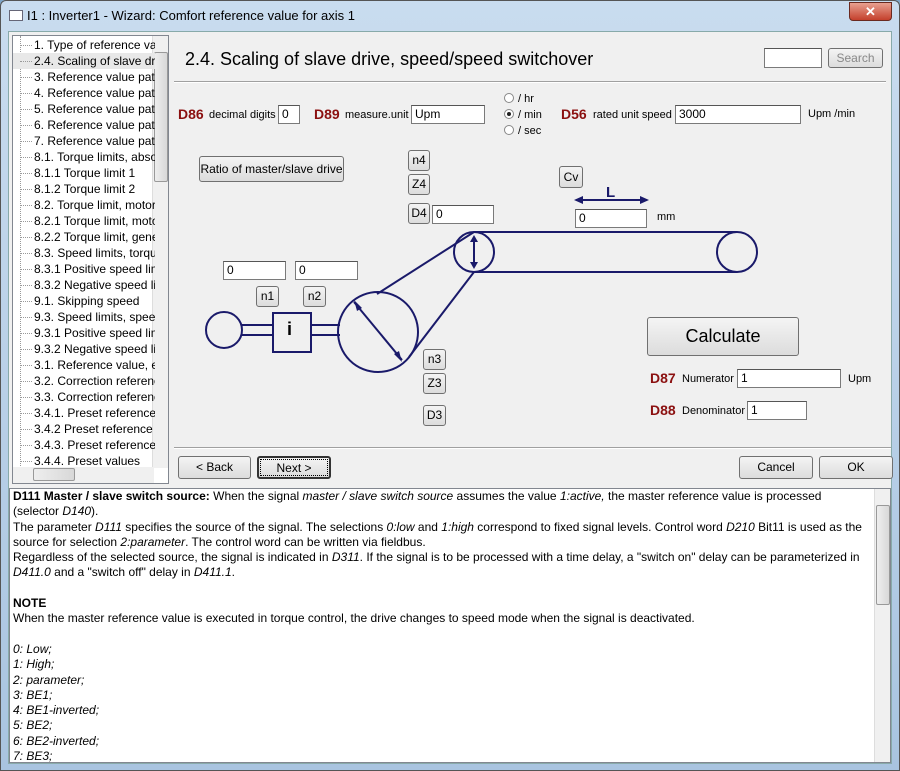  Describe the element at coordinates (56, 710) in the screenshot. I see `option-item: 4: BE1-inverted;` at that location.